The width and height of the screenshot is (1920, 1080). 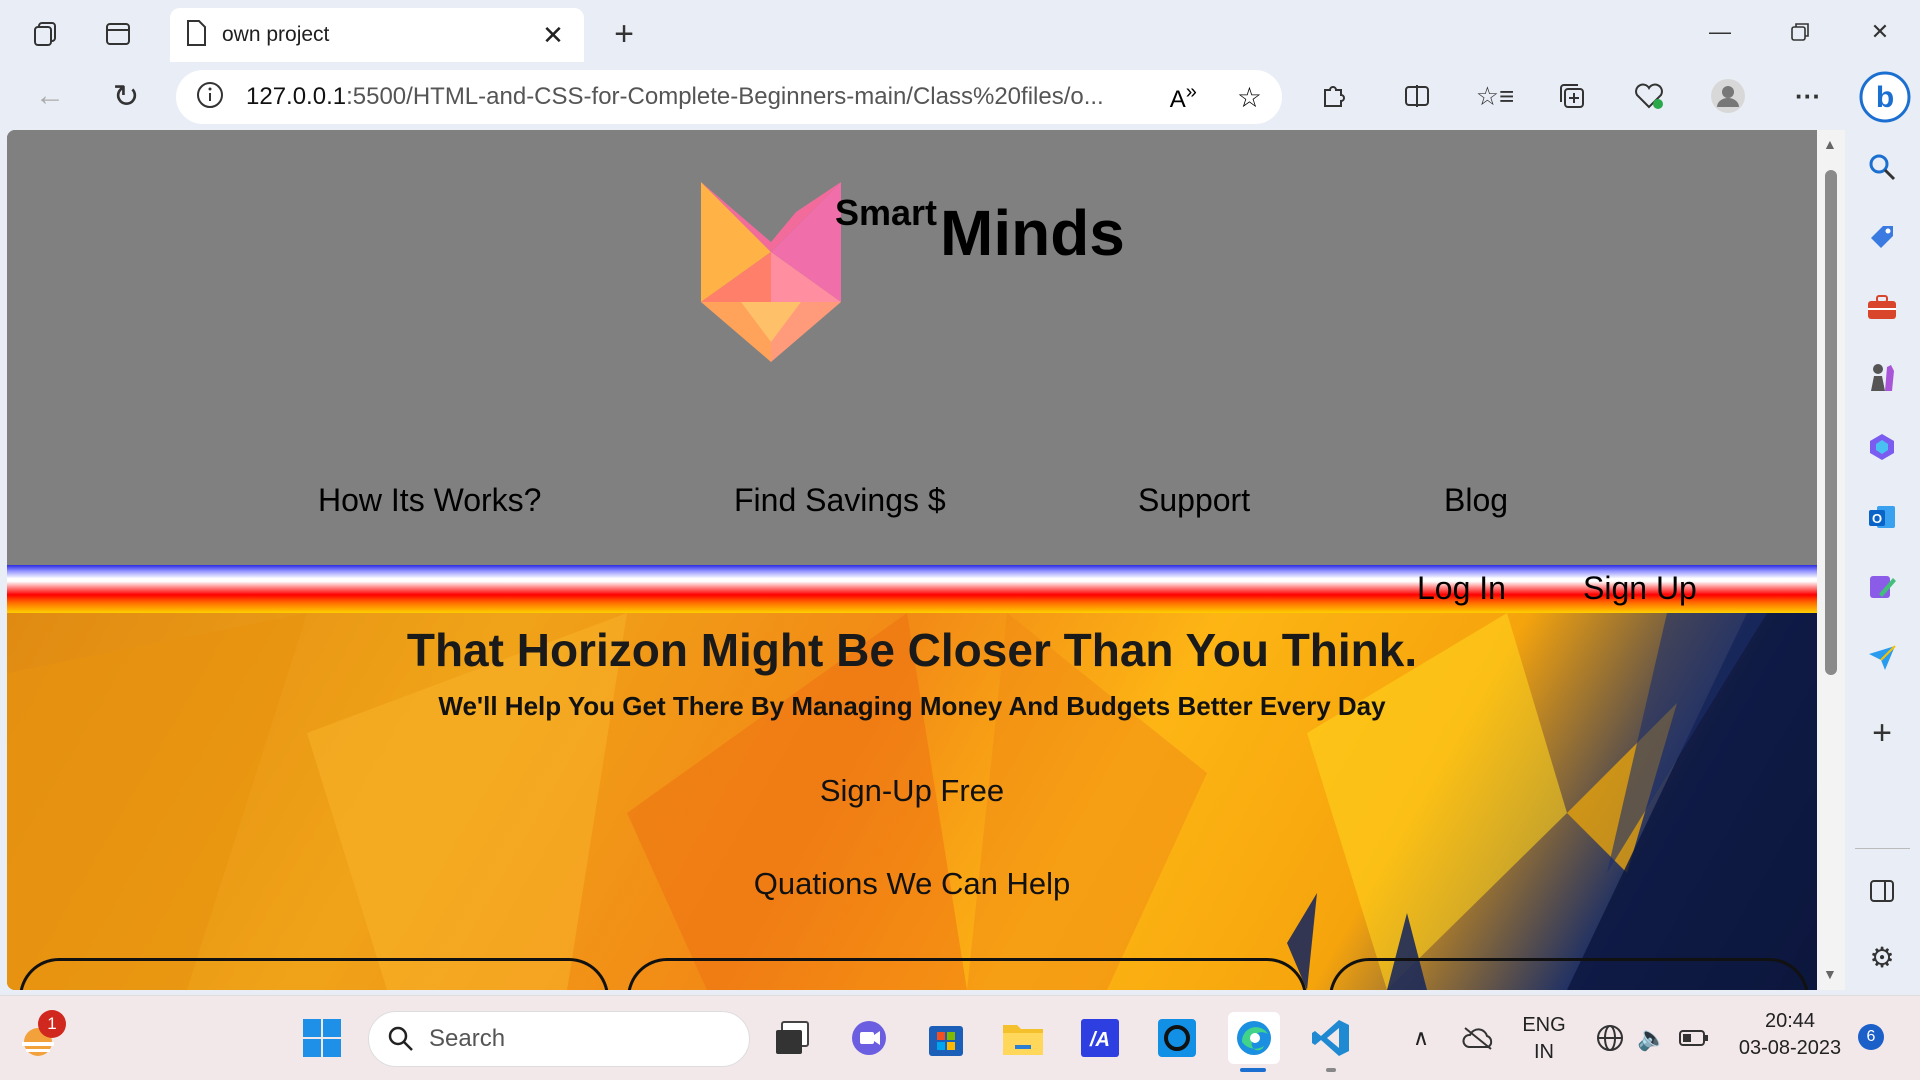 What do you see at coordinates (1649, 96) in the screenshot?
I see `browser-essentials-icon` at bounding box center [1649, 96].